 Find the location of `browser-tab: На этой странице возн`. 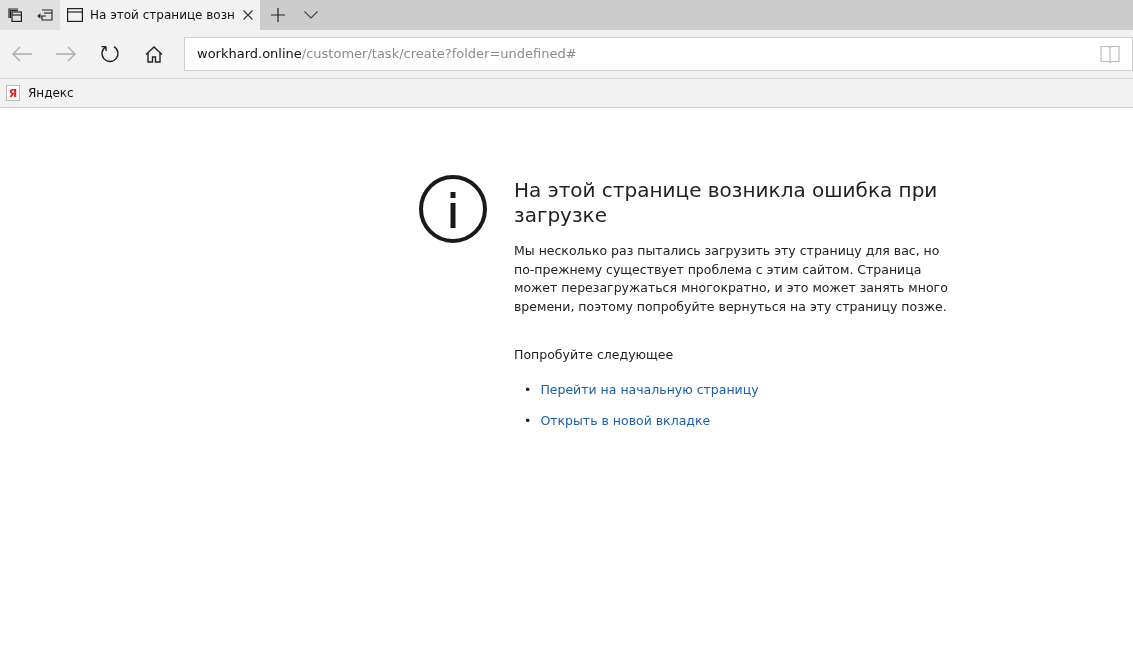

browser-tab: На этой странице возн is located at coordinates (160, 15).